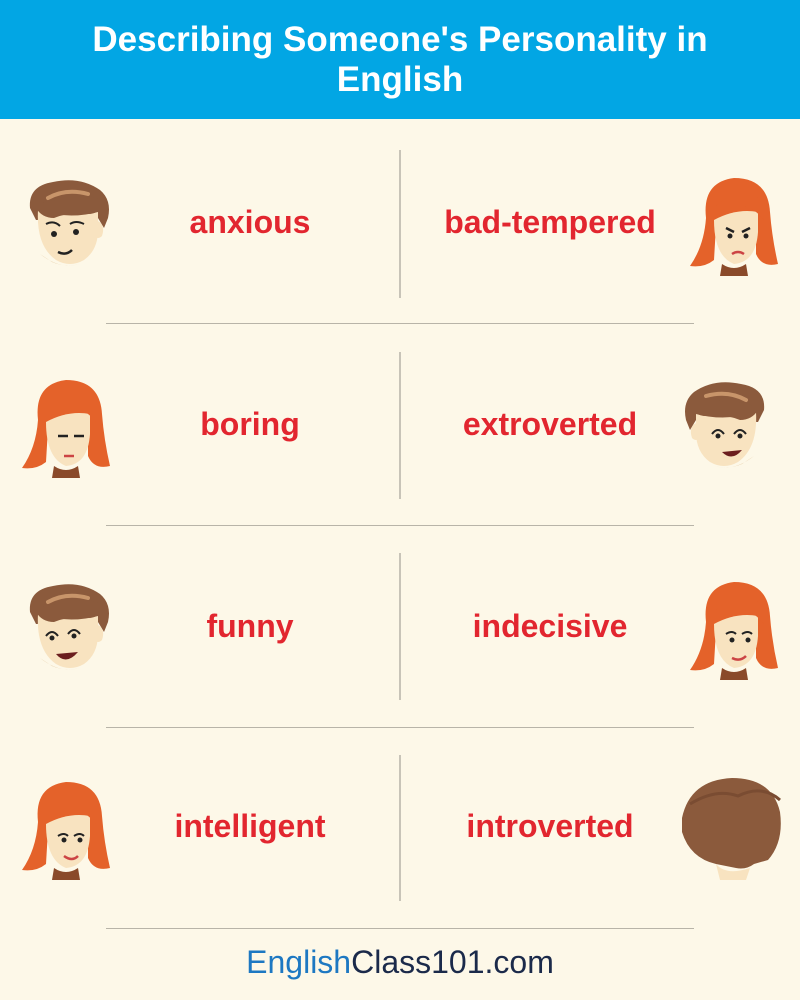 The image size is (800, 1000). I want to click on bad-tempered-girl-face-icon, so click(731, 223).